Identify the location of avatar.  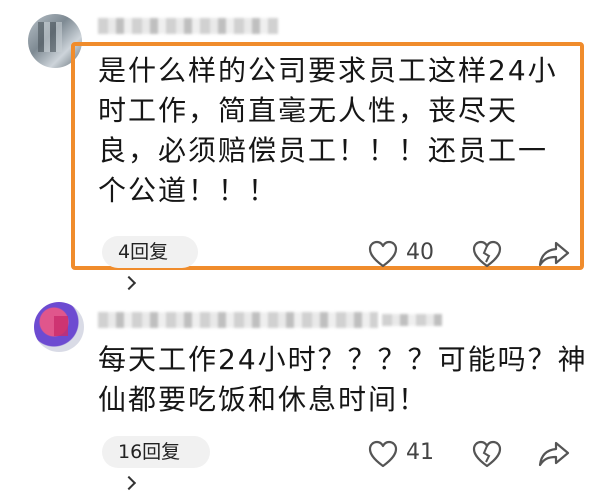
(59, 327).